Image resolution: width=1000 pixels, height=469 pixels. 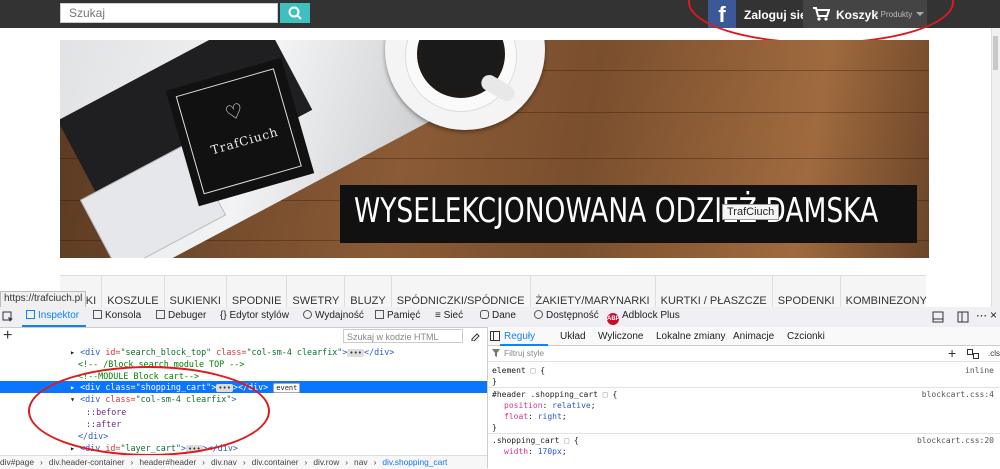 I want to click on category-nav-item: BLUZY, so click(x=368, y=292).